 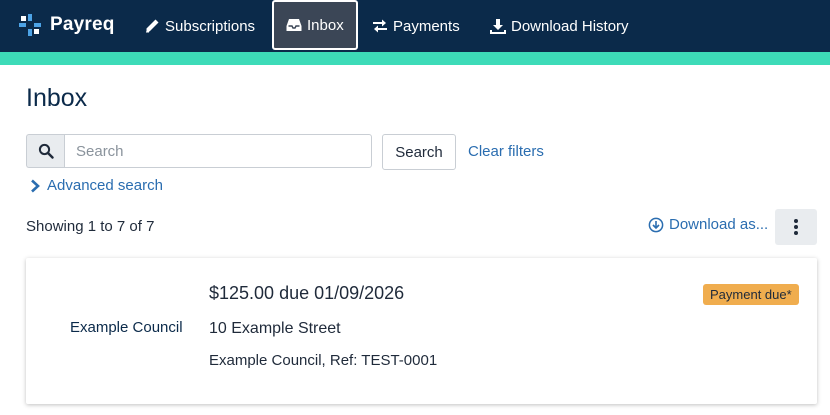 I want to click on search-addon, so click(x=45, y=151).